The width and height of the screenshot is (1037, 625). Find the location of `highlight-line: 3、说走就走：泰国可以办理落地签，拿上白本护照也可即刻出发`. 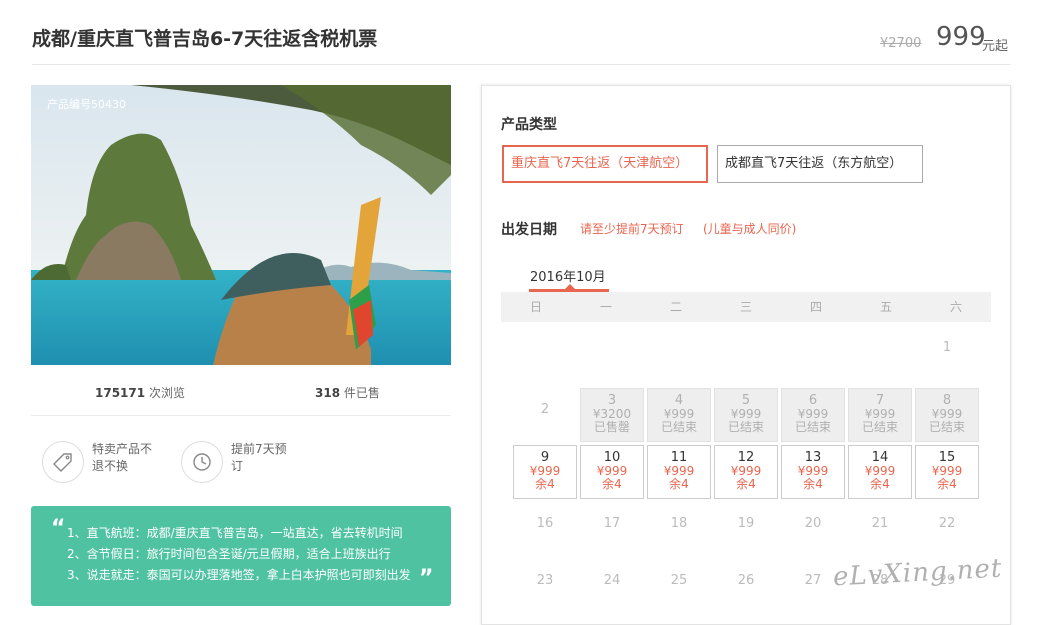

highlight-line: 3、说走就走：泰国可以办理落地签，拿上白本护照也可即刻出发 is located at coordinates (239, 575).